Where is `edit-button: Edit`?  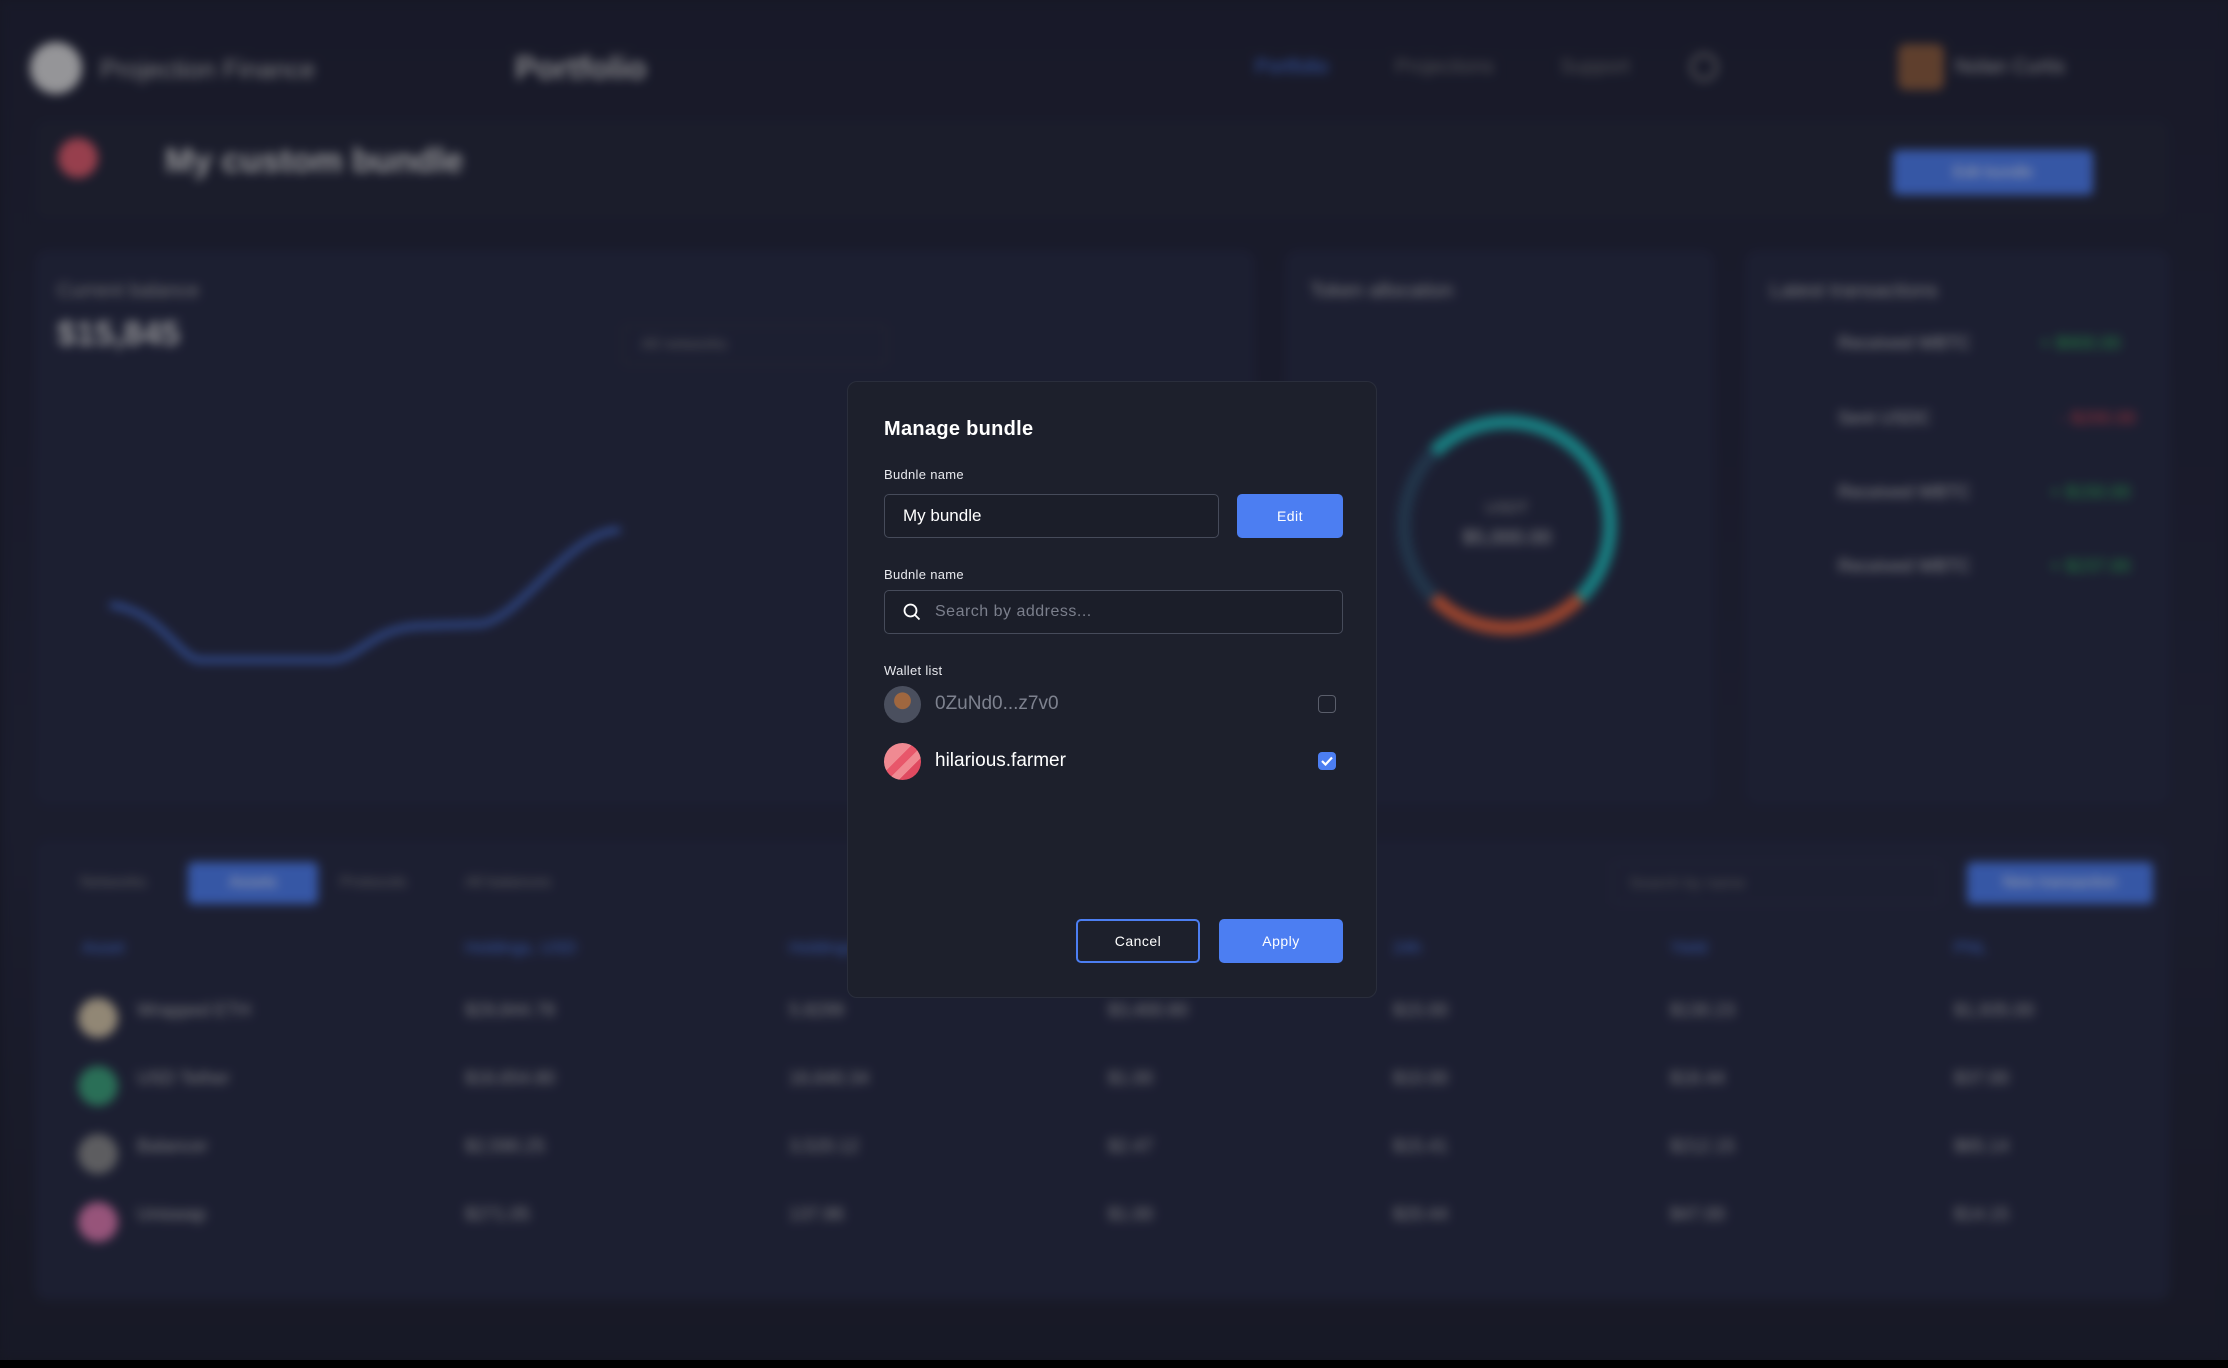
edit-button: Edit is located at coordinates (1290, 516).